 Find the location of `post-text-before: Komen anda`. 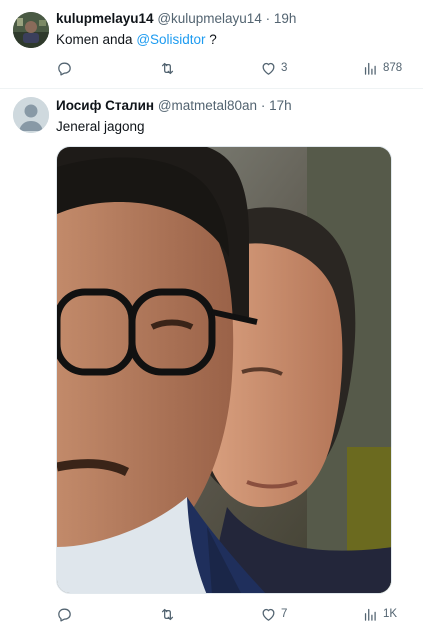

post-text-before: Komen anda is located at coordinates (96, 39).